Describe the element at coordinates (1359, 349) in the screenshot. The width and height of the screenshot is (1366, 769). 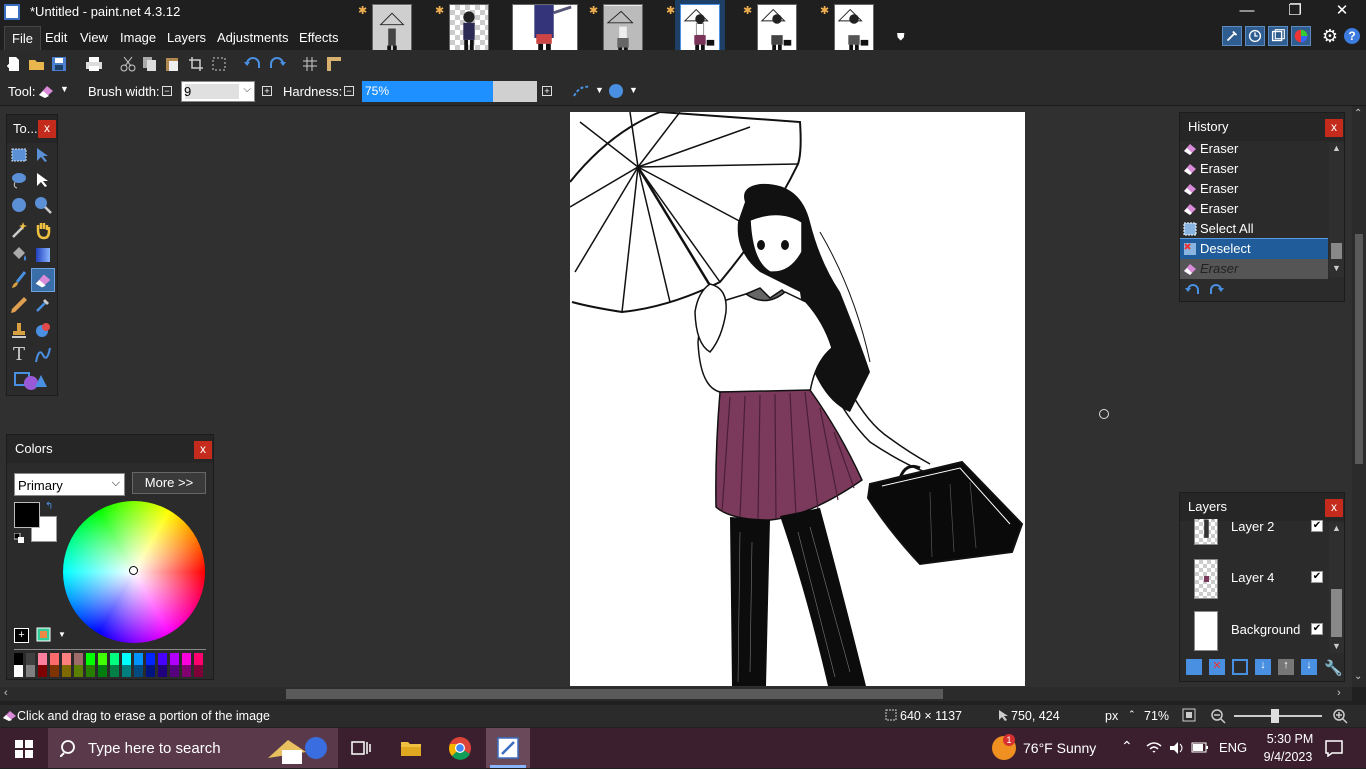
I see `vertical-scroll-thumb` at that location.